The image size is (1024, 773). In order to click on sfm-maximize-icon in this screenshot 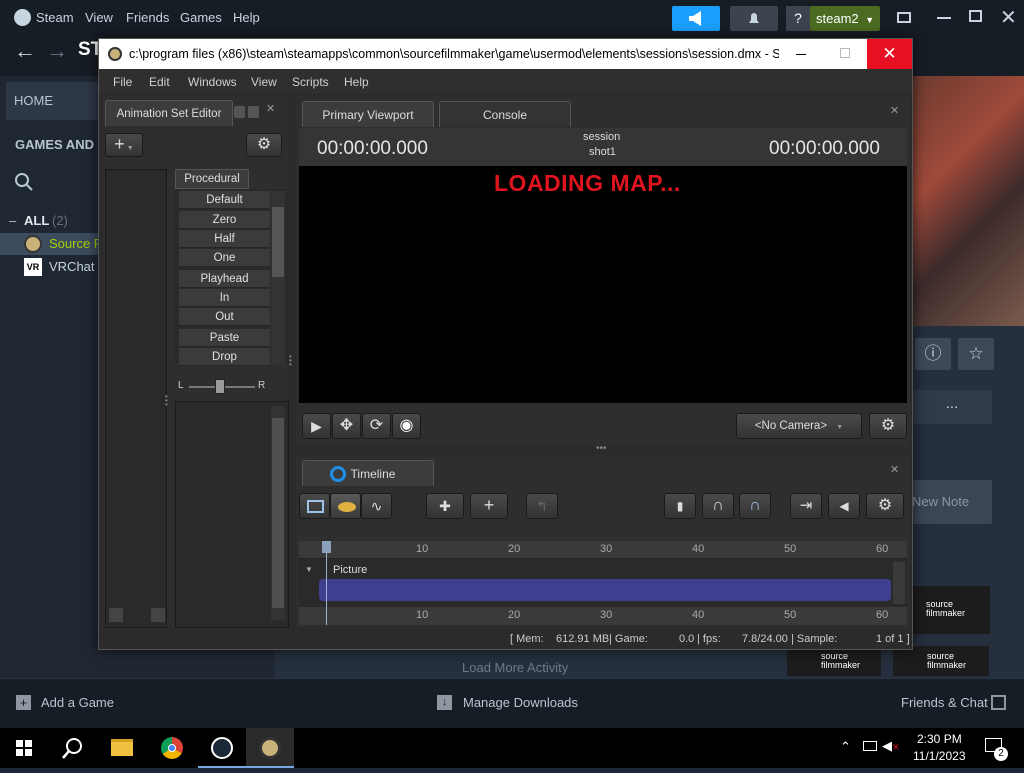, I will do `click(845, 53)`.